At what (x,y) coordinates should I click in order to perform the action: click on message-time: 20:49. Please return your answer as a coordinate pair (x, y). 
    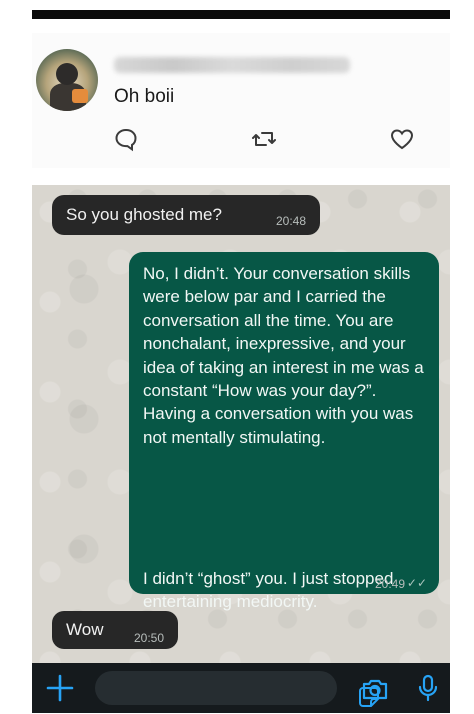
    Looking at the image, I should click on (389, 584).